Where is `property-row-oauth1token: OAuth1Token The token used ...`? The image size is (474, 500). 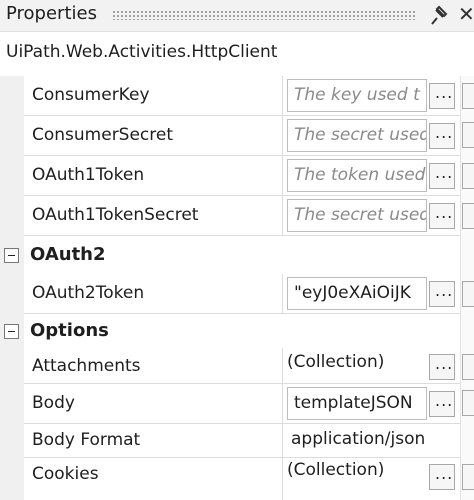 property-row-oauth1token: OAuth1Token The token used ... is located at coordinates (242, 176).